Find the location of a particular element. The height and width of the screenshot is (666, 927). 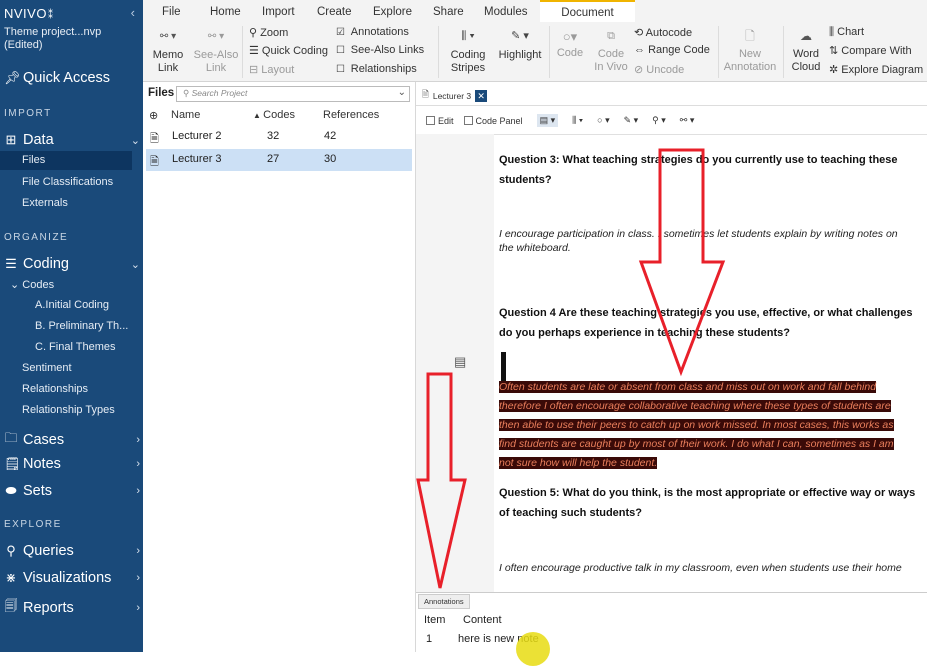

zoom-button: ⚲ Zoom is located at coordinates (268, 32).